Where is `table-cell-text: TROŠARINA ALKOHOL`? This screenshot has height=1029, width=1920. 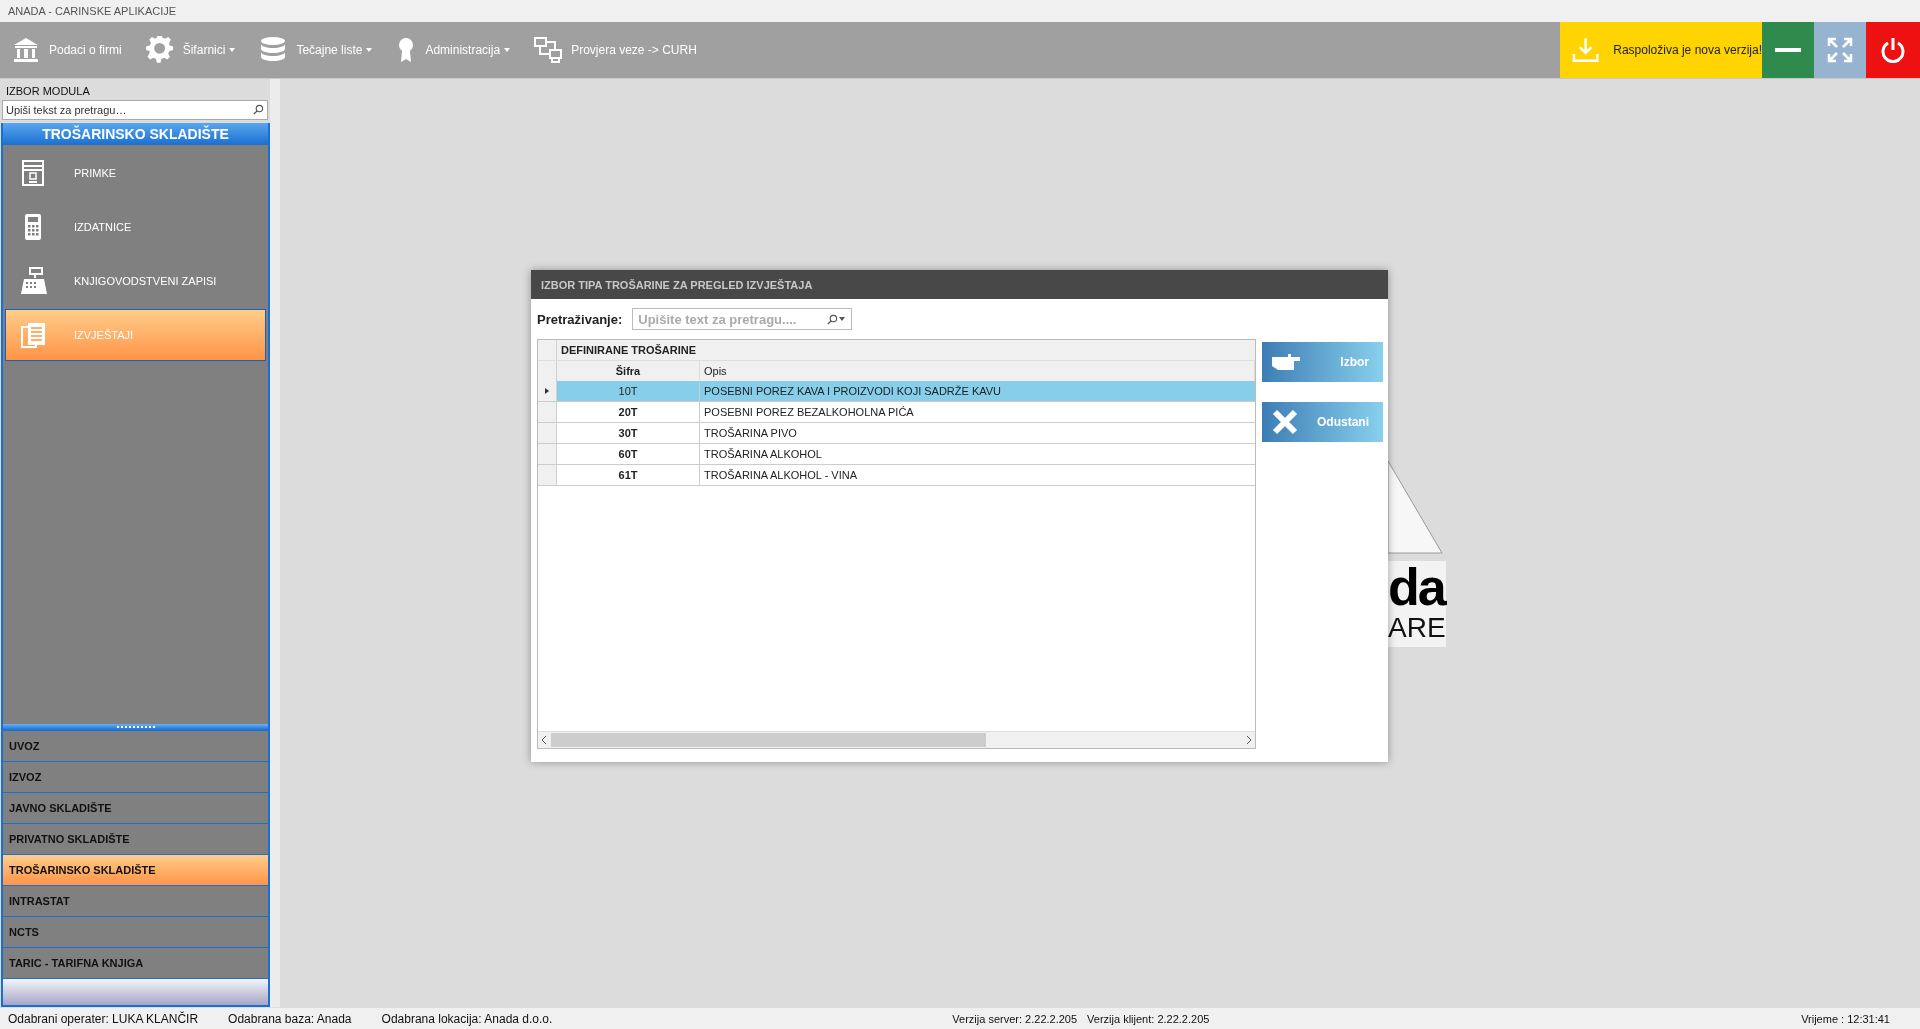 table-cell-text: TROŠARINA ALKOHOL is located at coordinates (763, 454).